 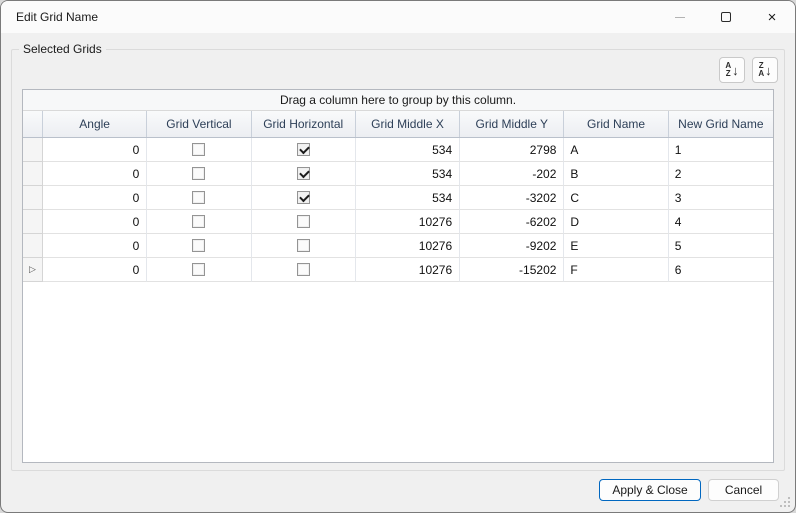 I want to click on column-header-grid-middle-y: Grid Middle Y, so click(x=512, y=124).